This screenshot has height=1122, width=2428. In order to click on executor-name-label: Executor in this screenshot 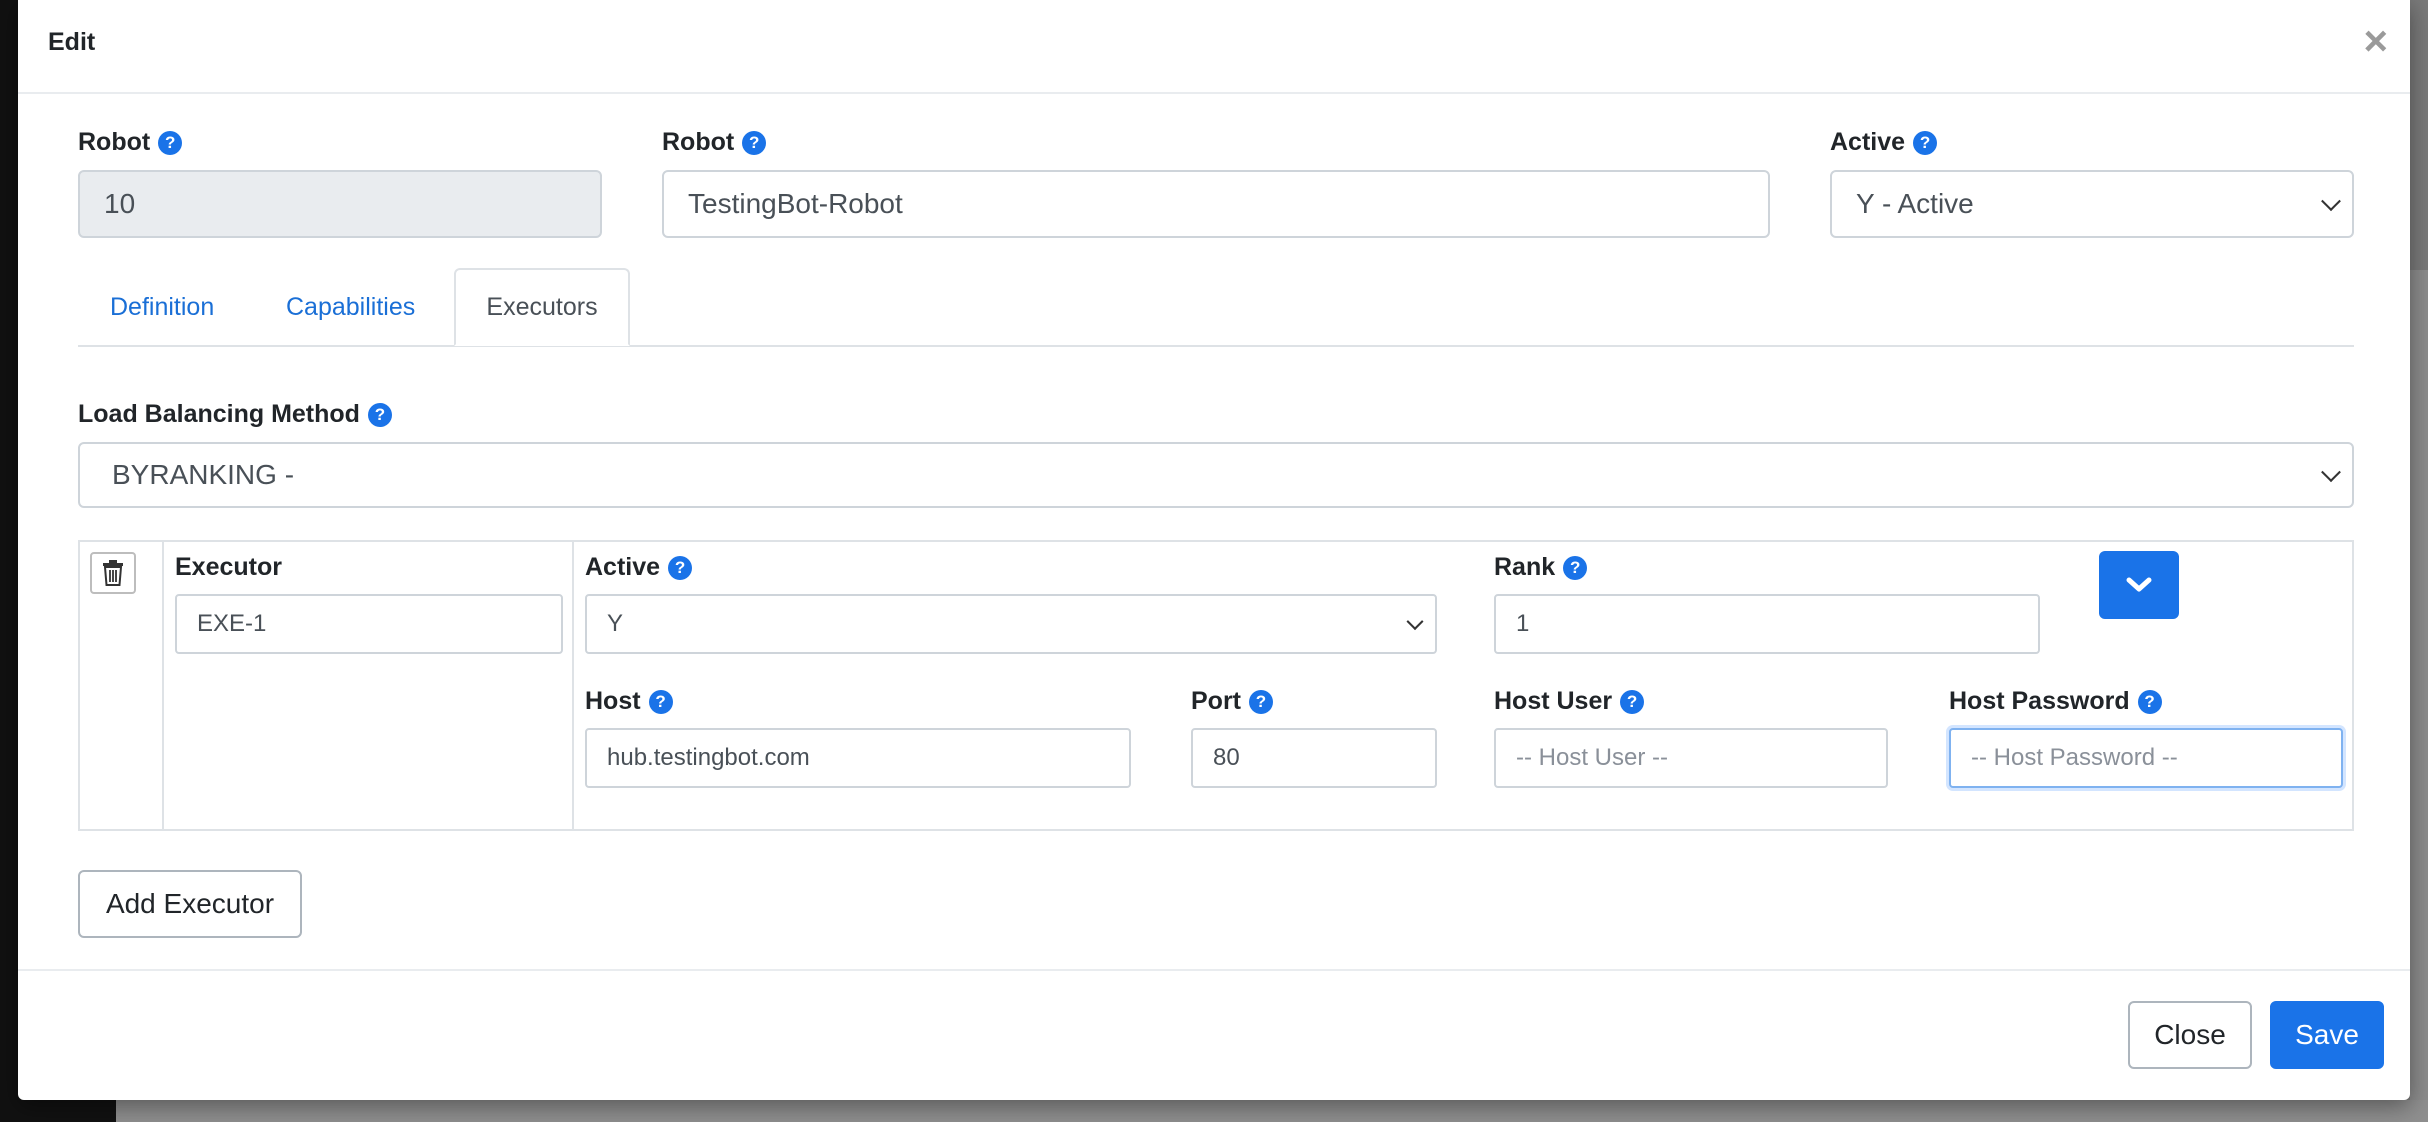, I will do `click(228, 567)`.